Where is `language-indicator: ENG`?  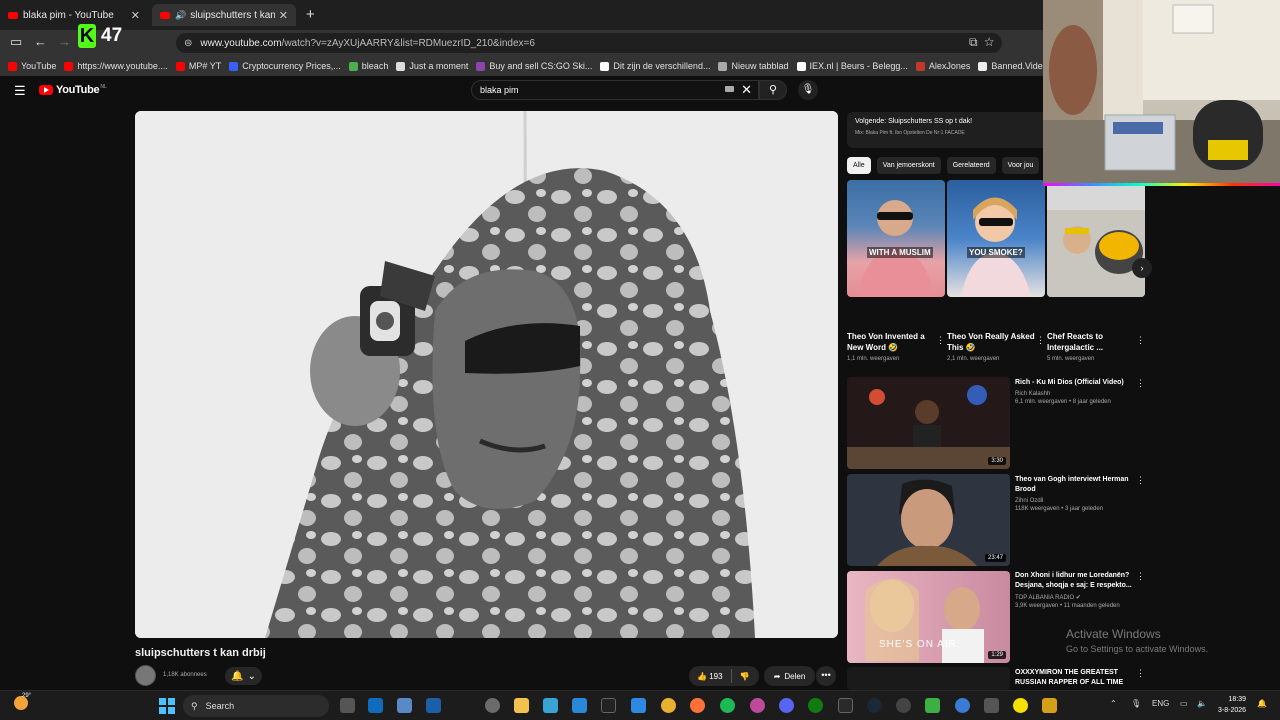
language-indicator: ENG is located at coordinates (1160, 703).